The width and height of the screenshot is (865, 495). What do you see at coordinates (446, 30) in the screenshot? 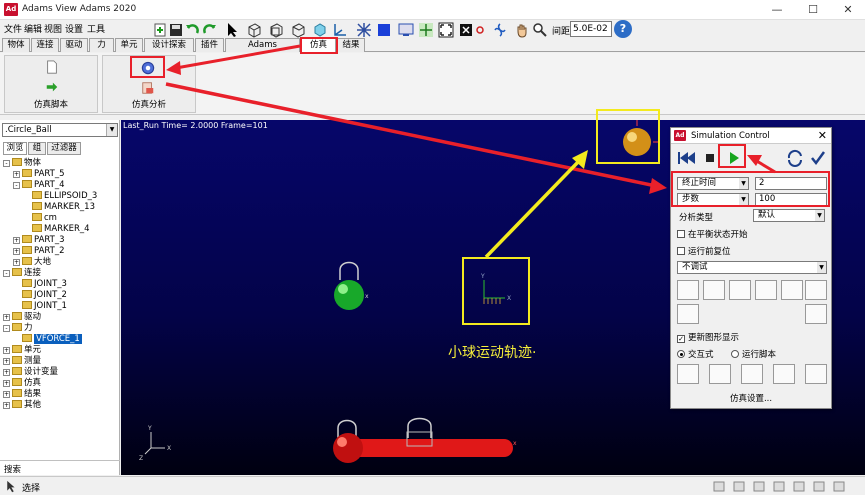
I see `fit-view-icon` at bounding box center [446, 30].